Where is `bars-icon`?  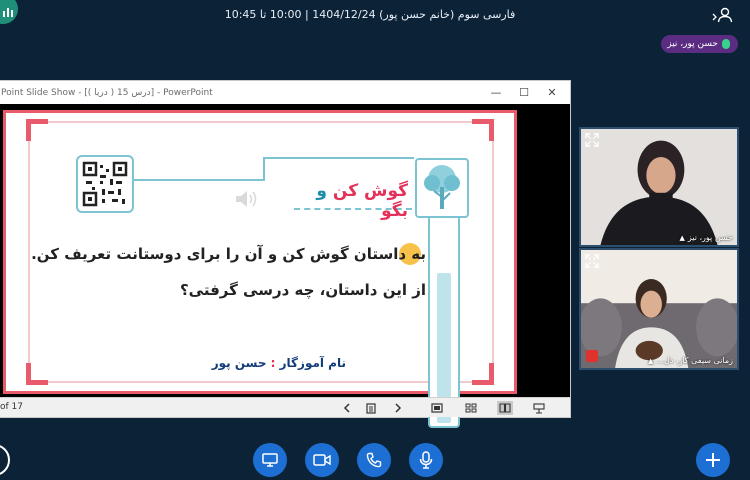
bars-icon is located at coordinates (8, 12).